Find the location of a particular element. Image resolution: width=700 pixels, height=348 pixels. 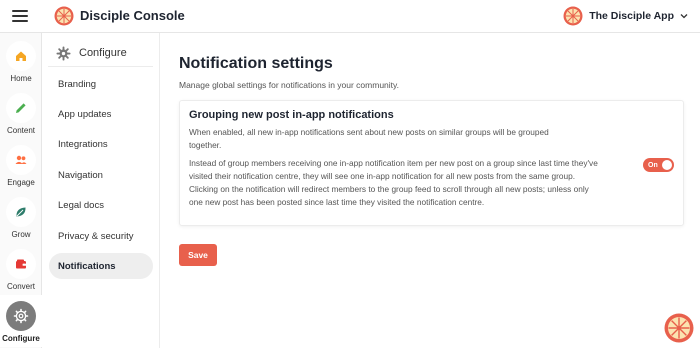

rail-item-home: Home is located at coordinates (21, 61).